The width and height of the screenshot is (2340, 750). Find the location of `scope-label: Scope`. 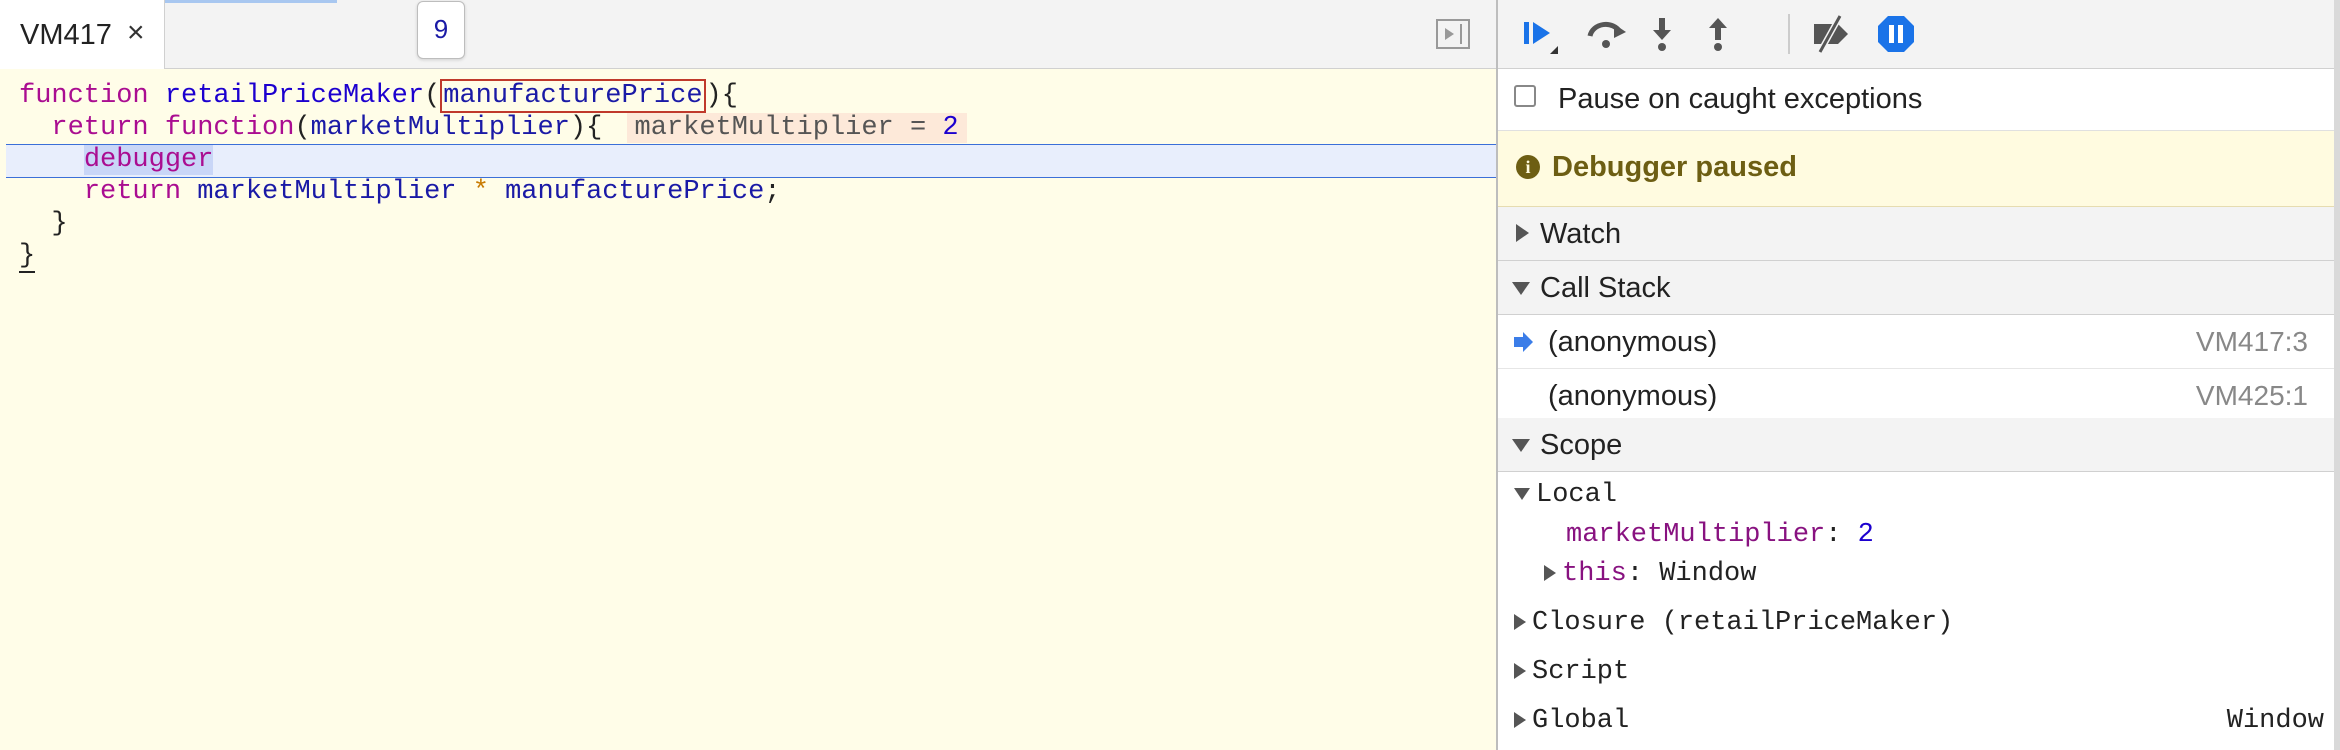

scope-label: Scope is located at coordinates (1581, 445).